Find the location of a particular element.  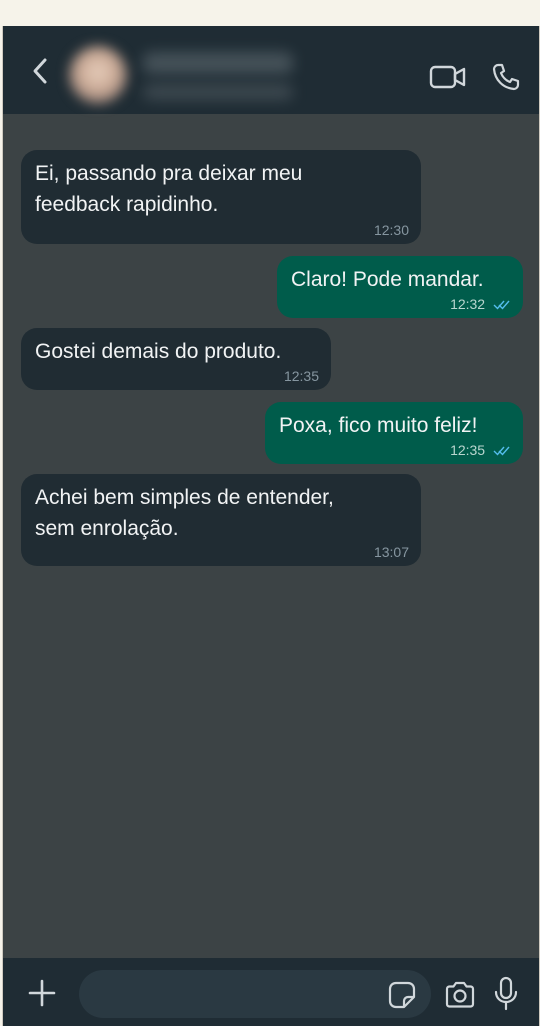

message-text-line: Ei, passando pra deixar meu is located at coordinates (169, 173).